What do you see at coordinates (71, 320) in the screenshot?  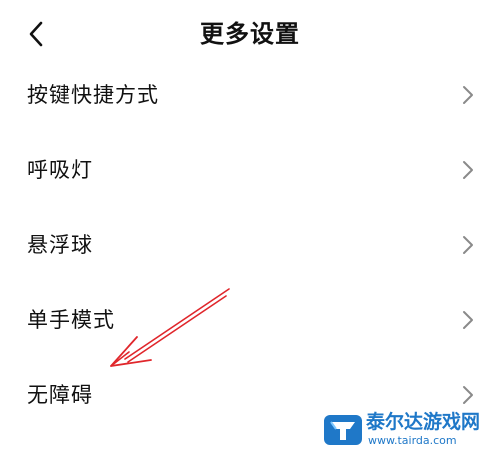 I see `menu-item-label: 单手模式` at bounding box center [71, 320].